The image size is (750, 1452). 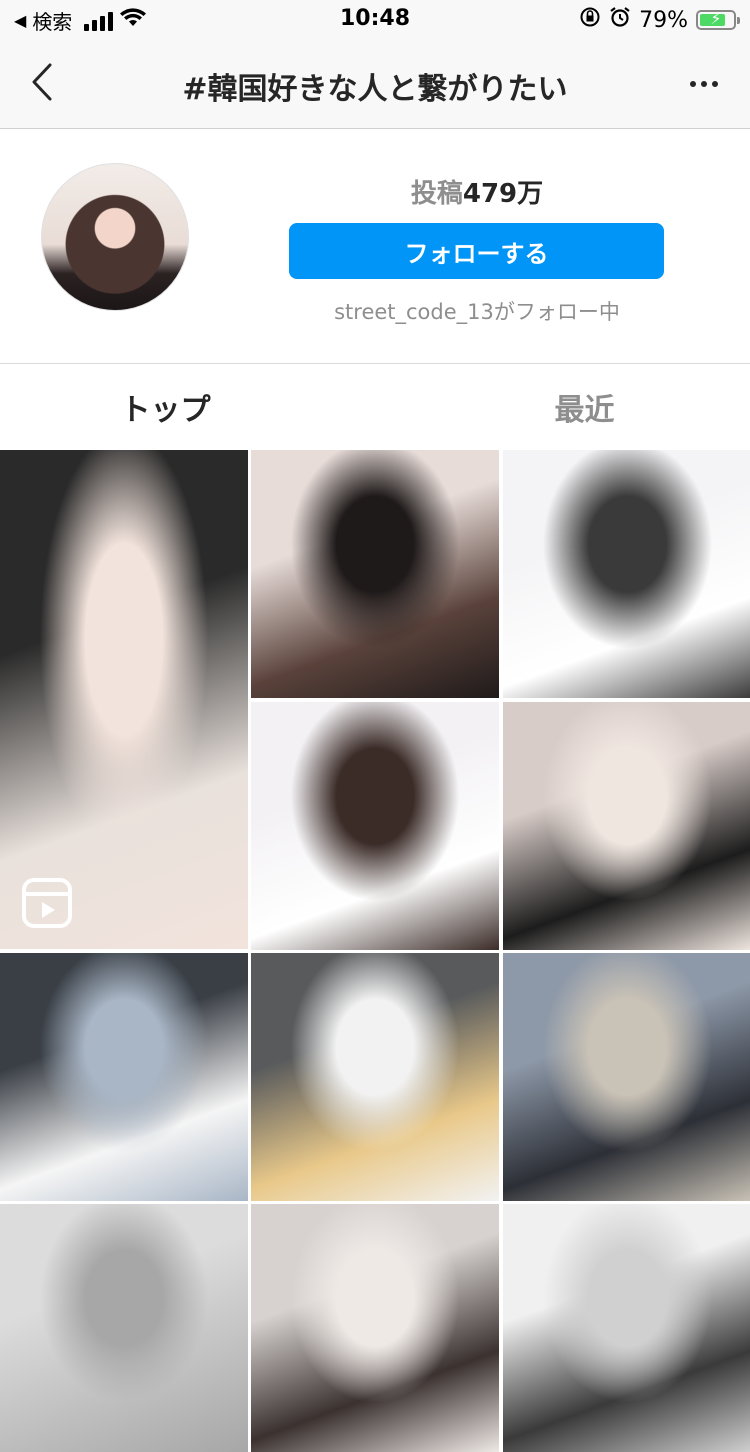 What do you see at coordinates (626, 574) in the screenshot?
I see `post-two-girls-uniform` at bounding box center [626, 574].